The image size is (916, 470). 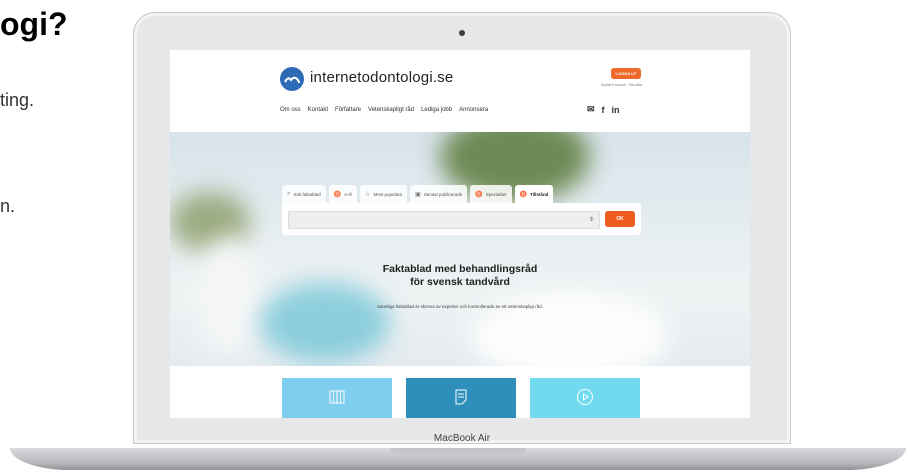 I want to click on tab-tillstand: ♉ Tillstånd, so click(x=534, y=194).